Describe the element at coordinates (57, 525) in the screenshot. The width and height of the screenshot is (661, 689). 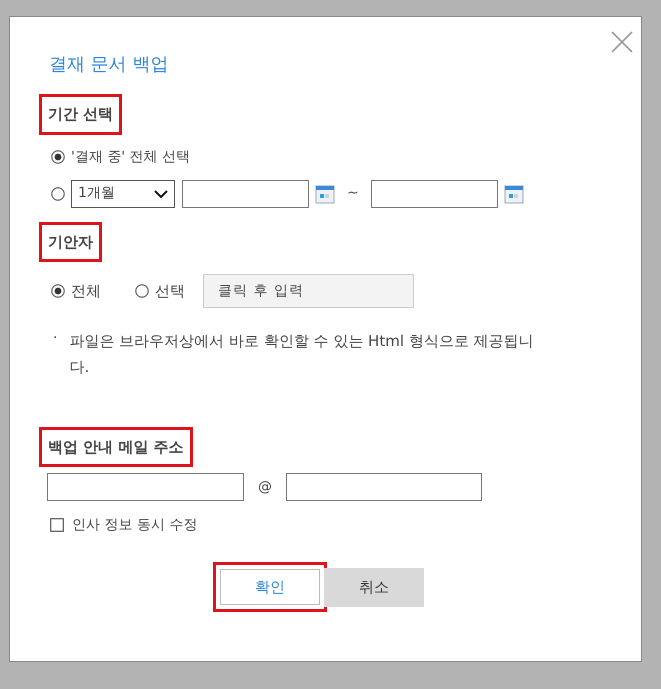
I see `checkbox` at that location.